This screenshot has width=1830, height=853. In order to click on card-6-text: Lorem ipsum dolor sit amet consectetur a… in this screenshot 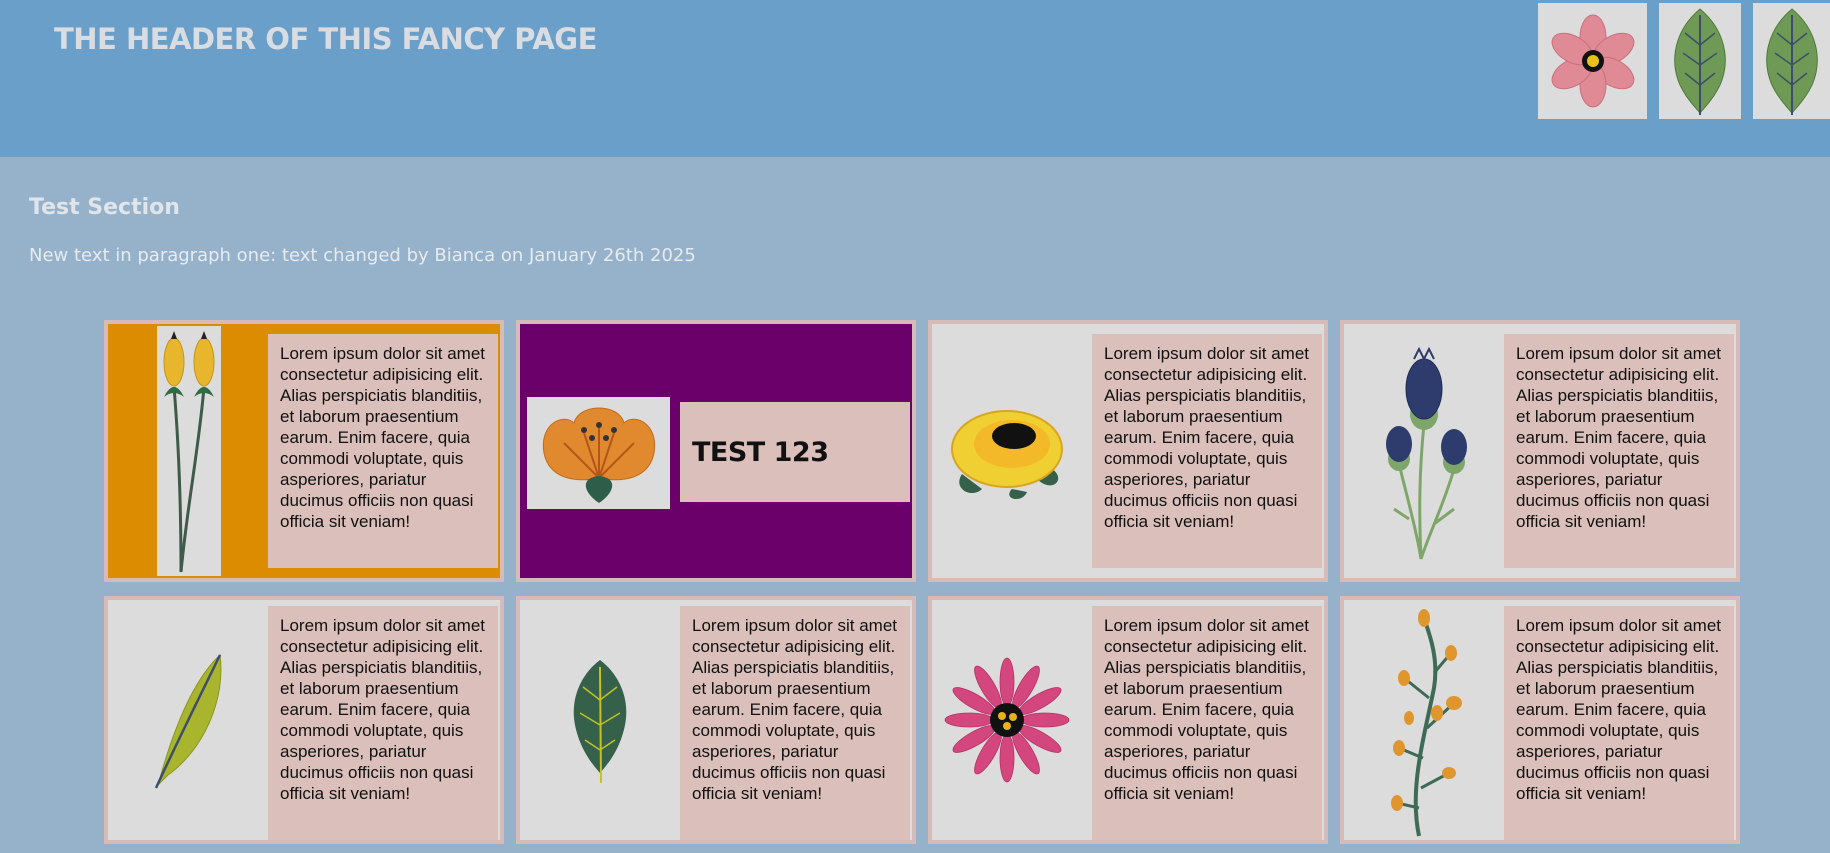, I will do `click(795, 723)`.